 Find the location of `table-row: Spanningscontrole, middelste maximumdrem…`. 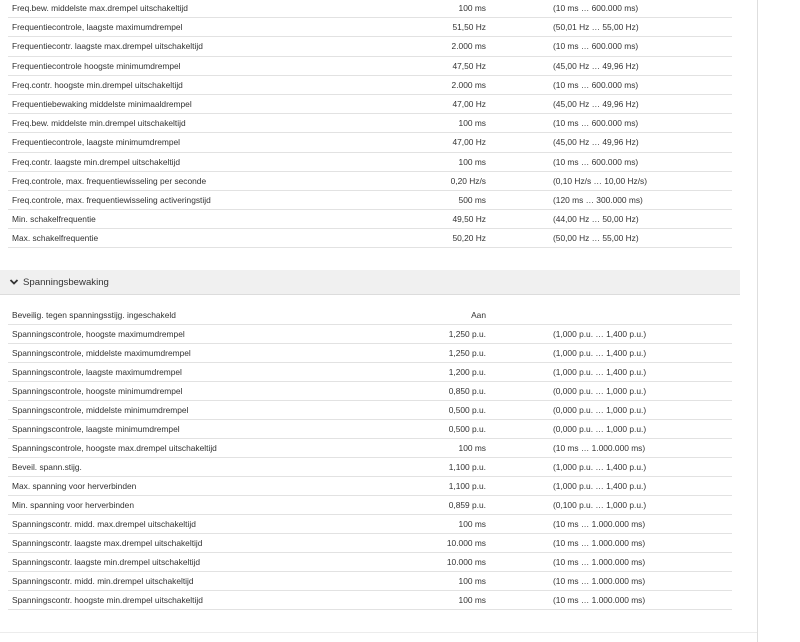

table-row: Spanningscontrole, middelste maximumdrem… is located at coordinates (370, 353).